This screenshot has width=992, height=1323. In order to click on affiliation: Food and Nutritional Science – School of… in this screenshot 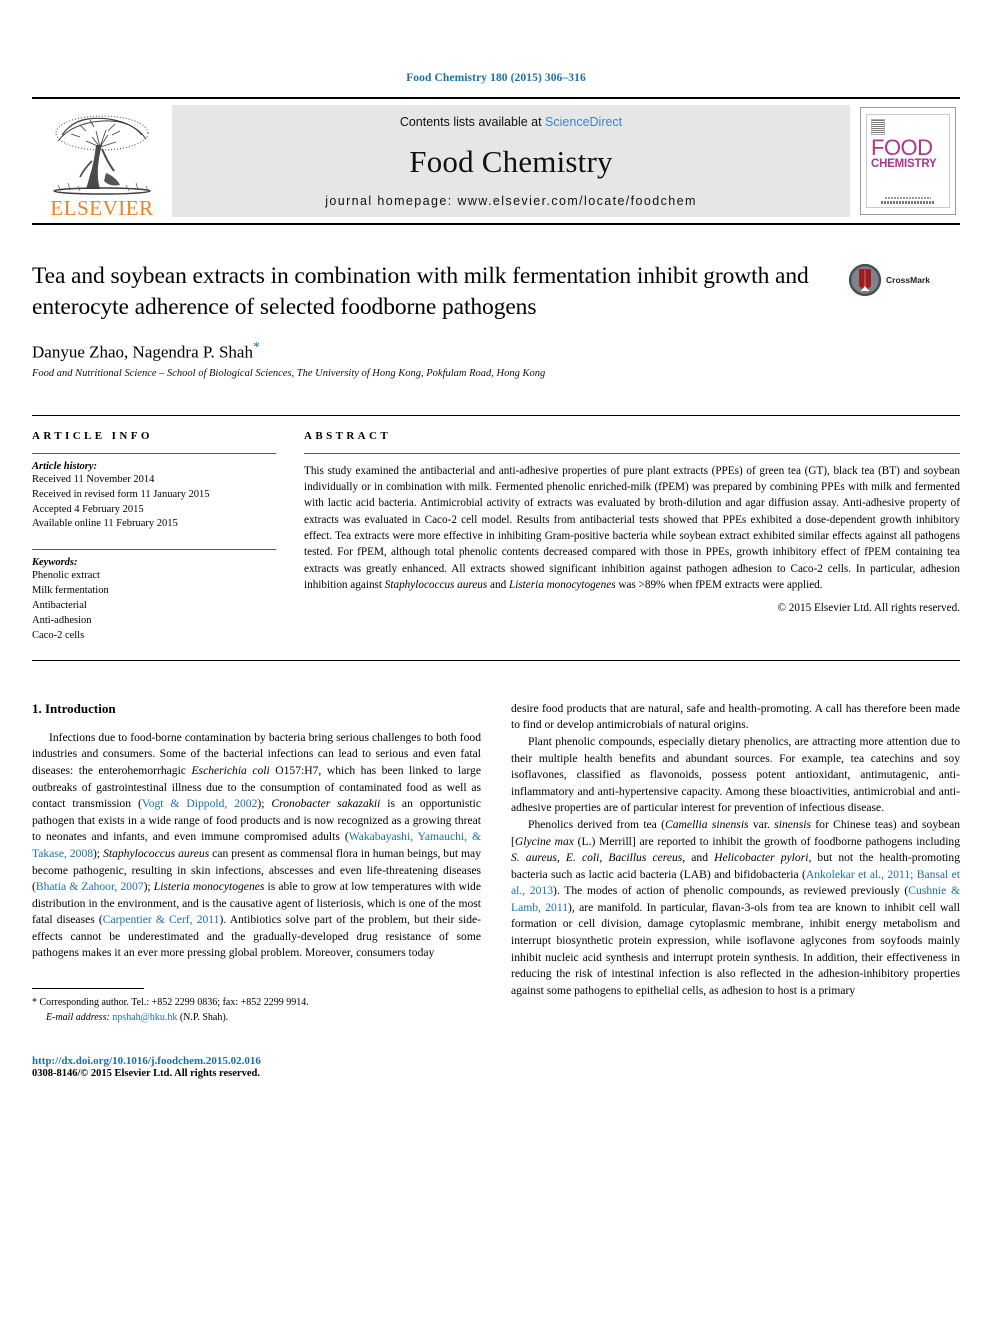, I will do `click(289, 373)`.